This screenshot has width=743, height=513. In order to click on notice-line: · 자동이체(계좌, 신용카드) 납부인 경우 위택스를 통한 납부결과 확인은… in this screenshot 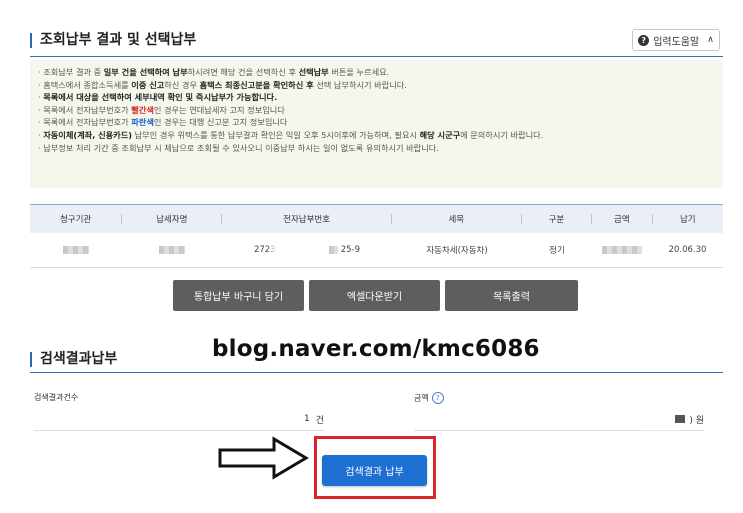, I will do `click(291, 134)`.